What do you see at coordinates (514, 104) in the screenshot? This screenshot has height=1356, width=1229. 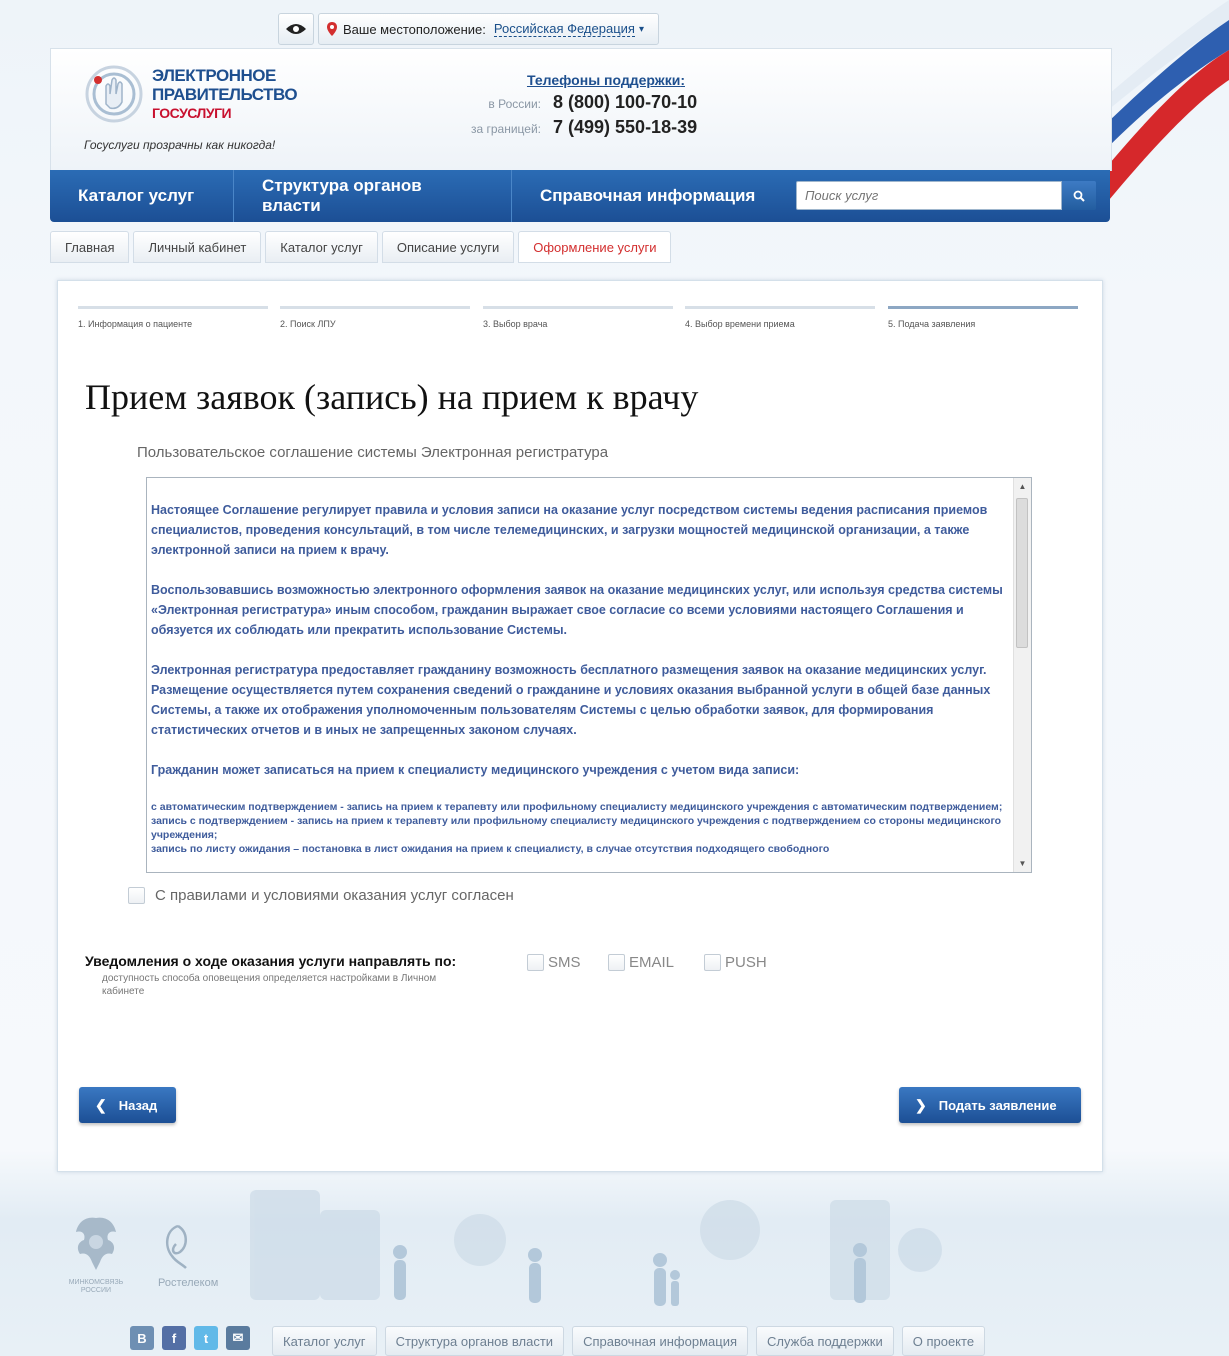 I see `phone-label: в России:` at bounding box center [514, 104].